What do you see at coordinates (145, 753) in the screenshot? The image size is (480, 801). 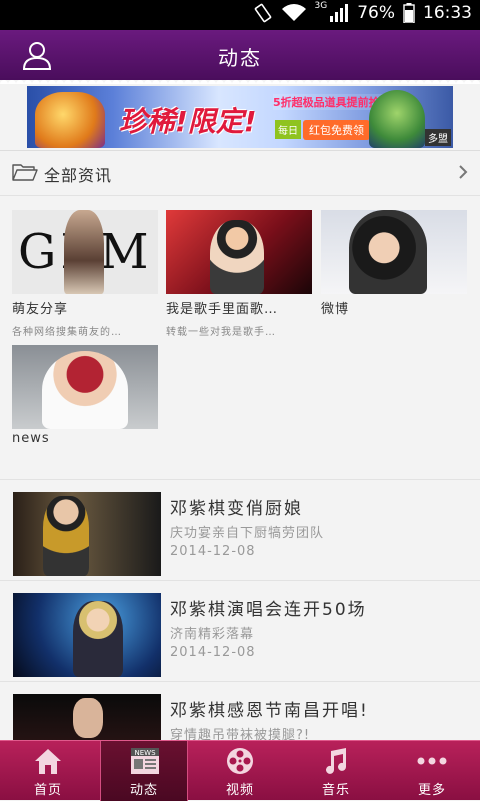 I see `news-icon-text: NEWS` at bounding box center [145, 753].